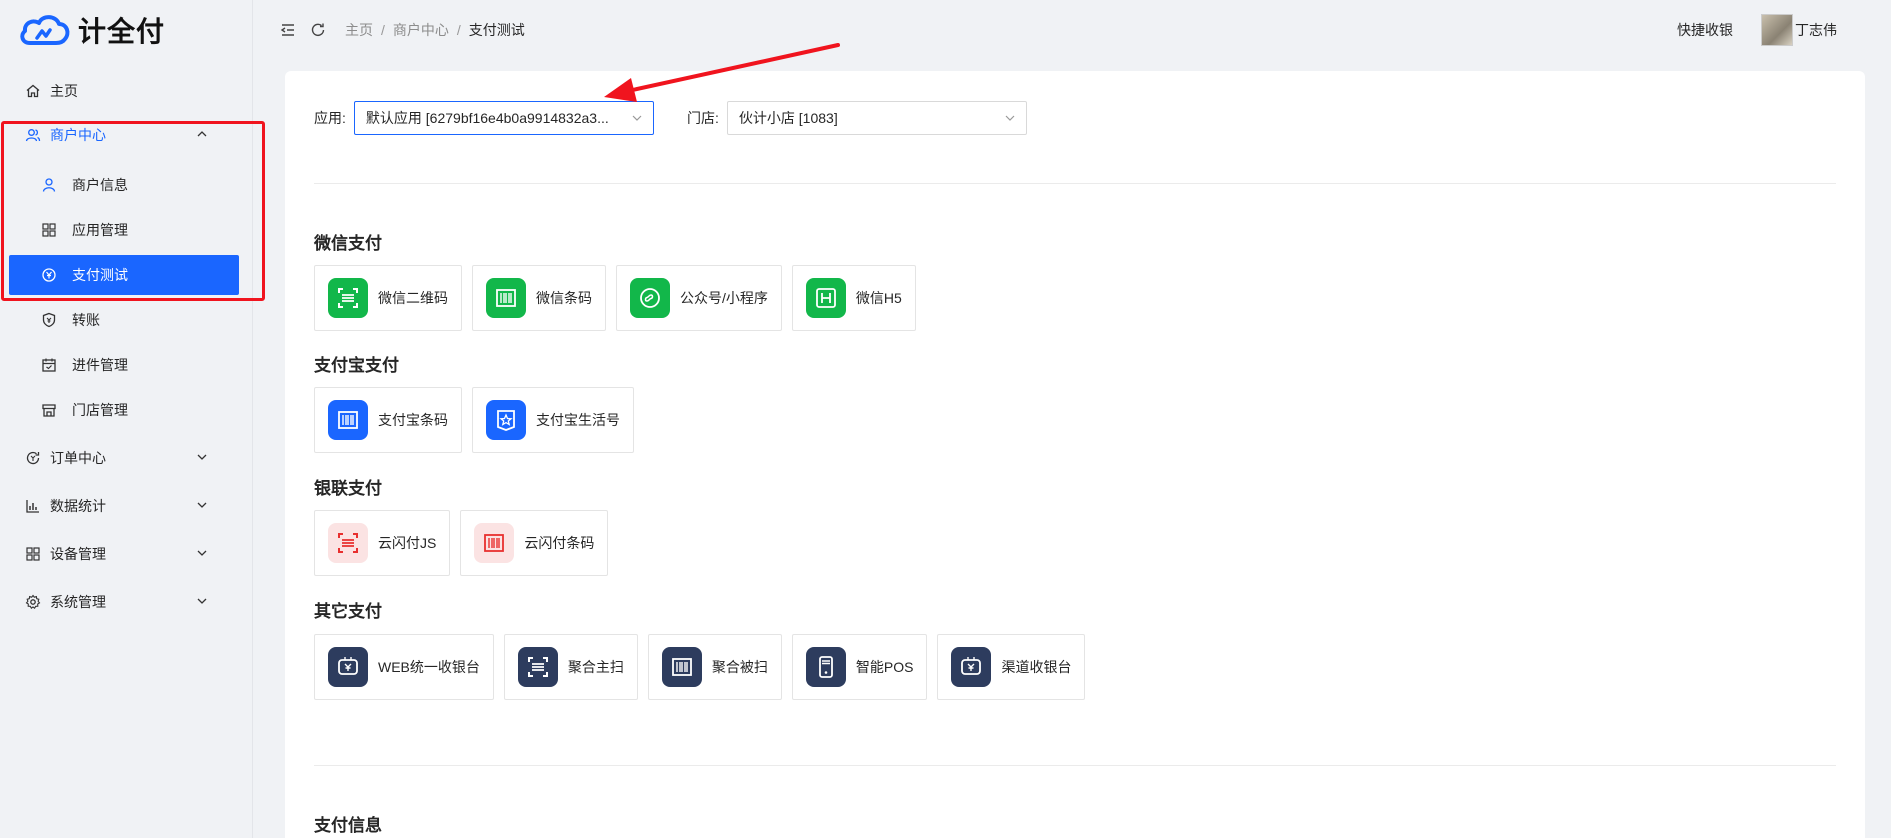  What do you see at coordinates (595, 667) in the screenshot?
I see `pay-method-label: 聚合主扫` at bounding box center [595, 667].